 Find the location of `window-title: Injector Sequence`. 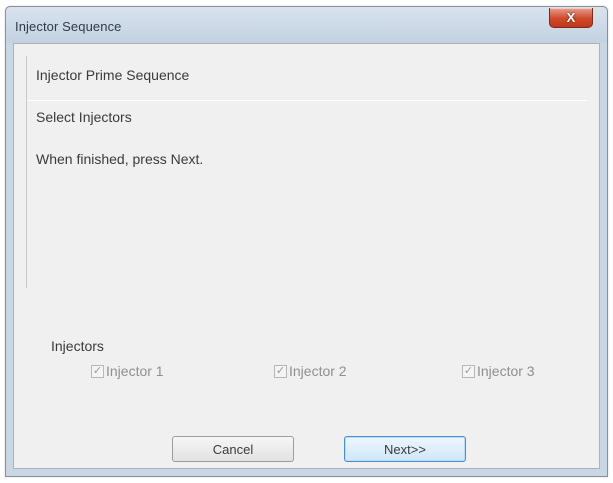

window-title: Injector Sequence is located at coordinates (68, 26).